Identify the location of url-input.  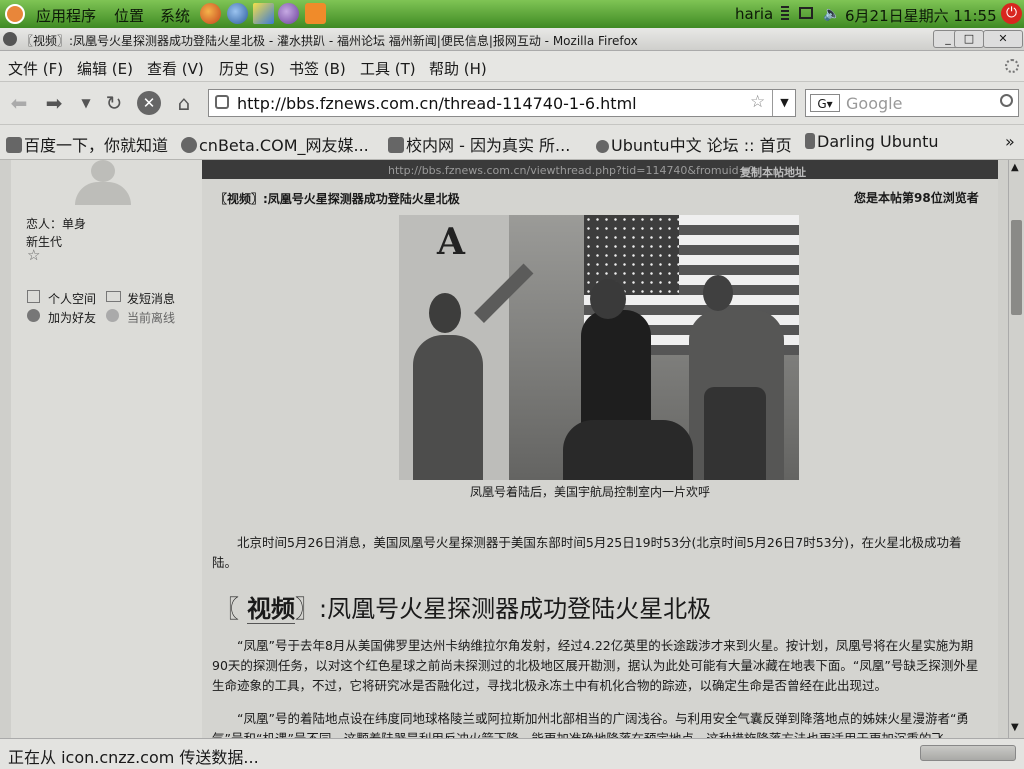
(497, 103).